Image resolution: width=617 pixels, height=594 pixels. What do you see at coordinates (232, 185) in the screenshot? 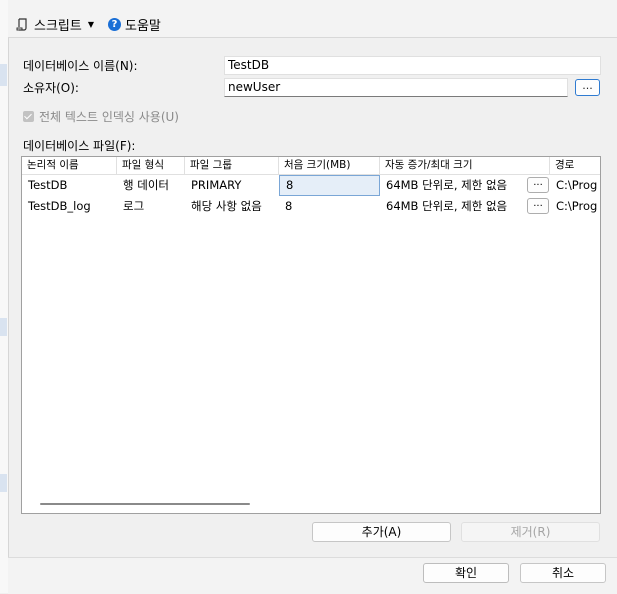
I see `filegroup-cell: PRIMARY` at bounding box center [232, 185].